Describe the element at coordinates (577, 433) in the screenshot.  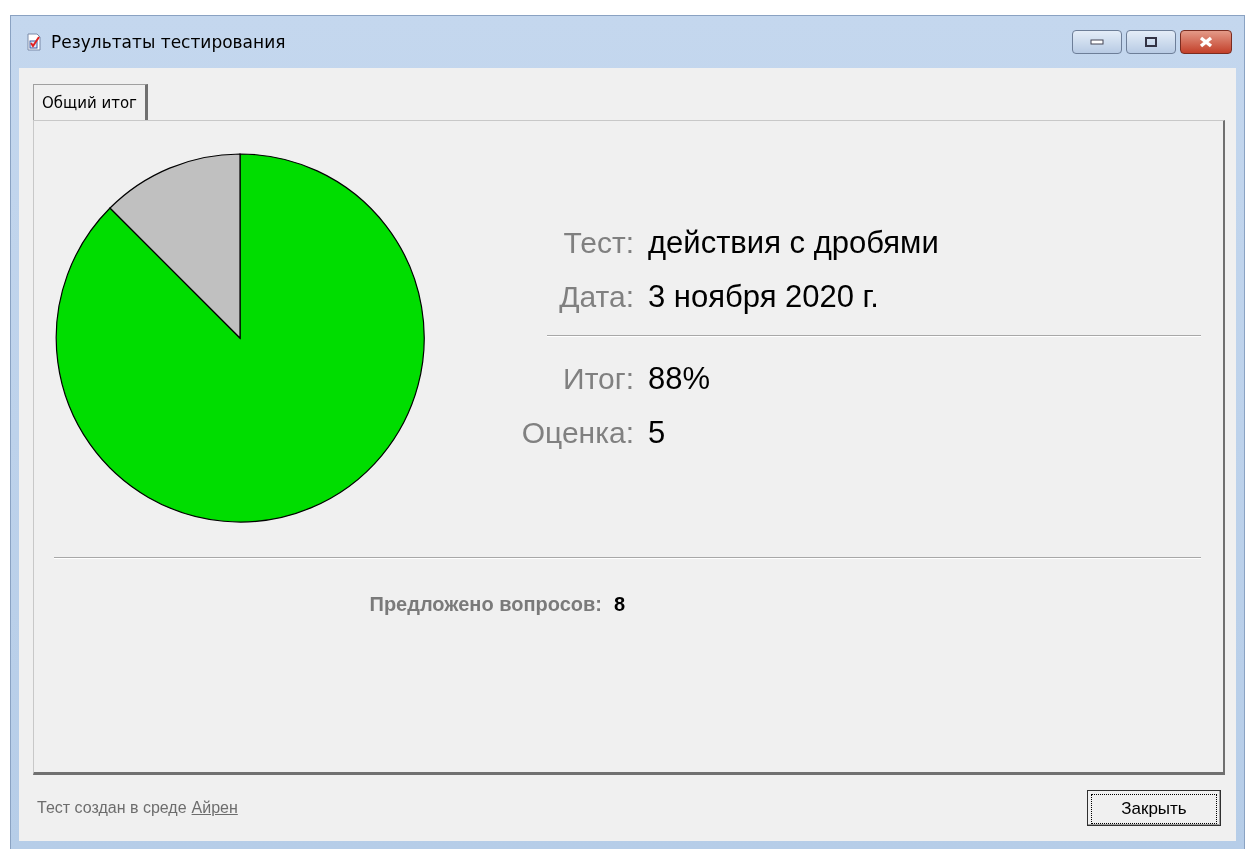
I see `field-label: Оценка:` at that location.